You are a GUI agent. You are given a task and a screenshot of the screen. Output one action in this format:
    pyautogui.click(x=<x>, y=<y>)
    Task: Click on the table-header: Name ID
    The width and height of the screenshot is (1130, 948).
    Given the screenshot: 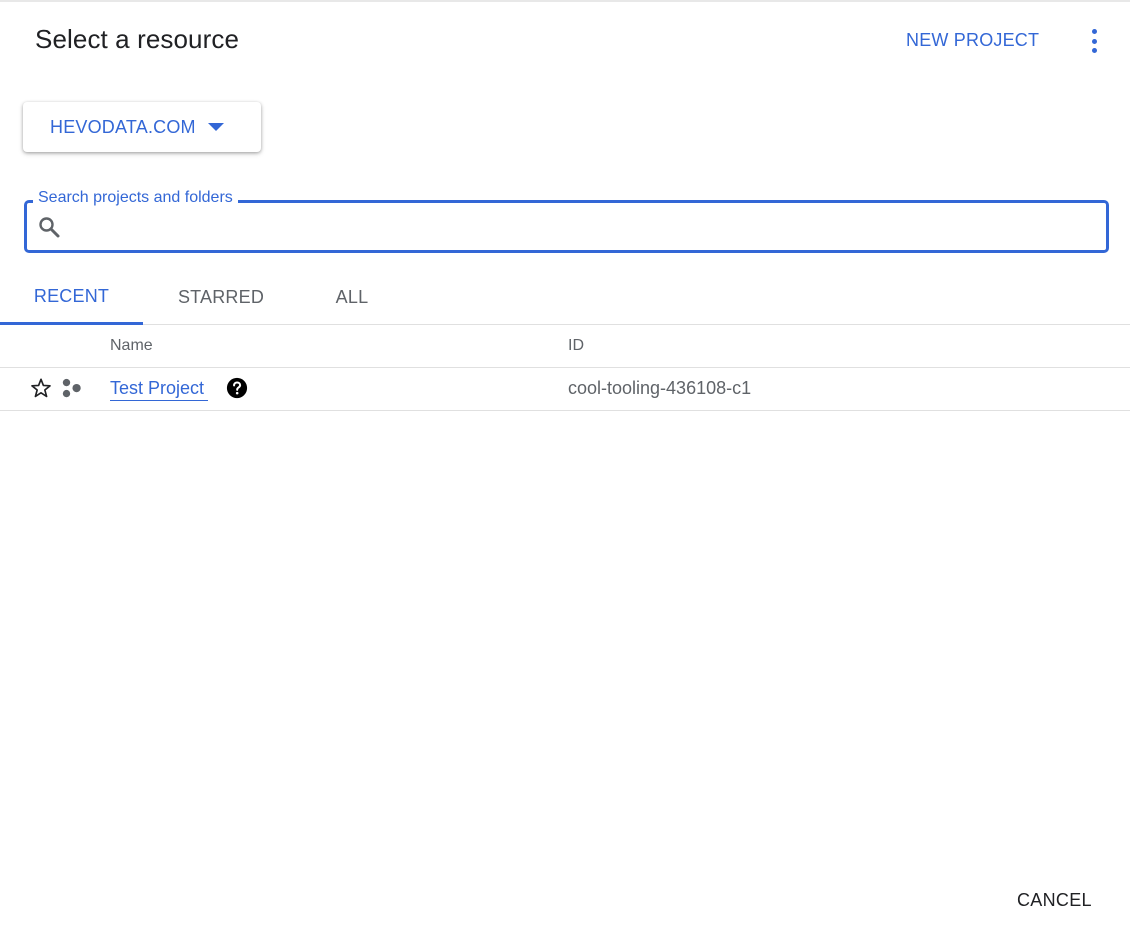 What is the action you would take?
    pyautogui.click(x=565, y=346)
    